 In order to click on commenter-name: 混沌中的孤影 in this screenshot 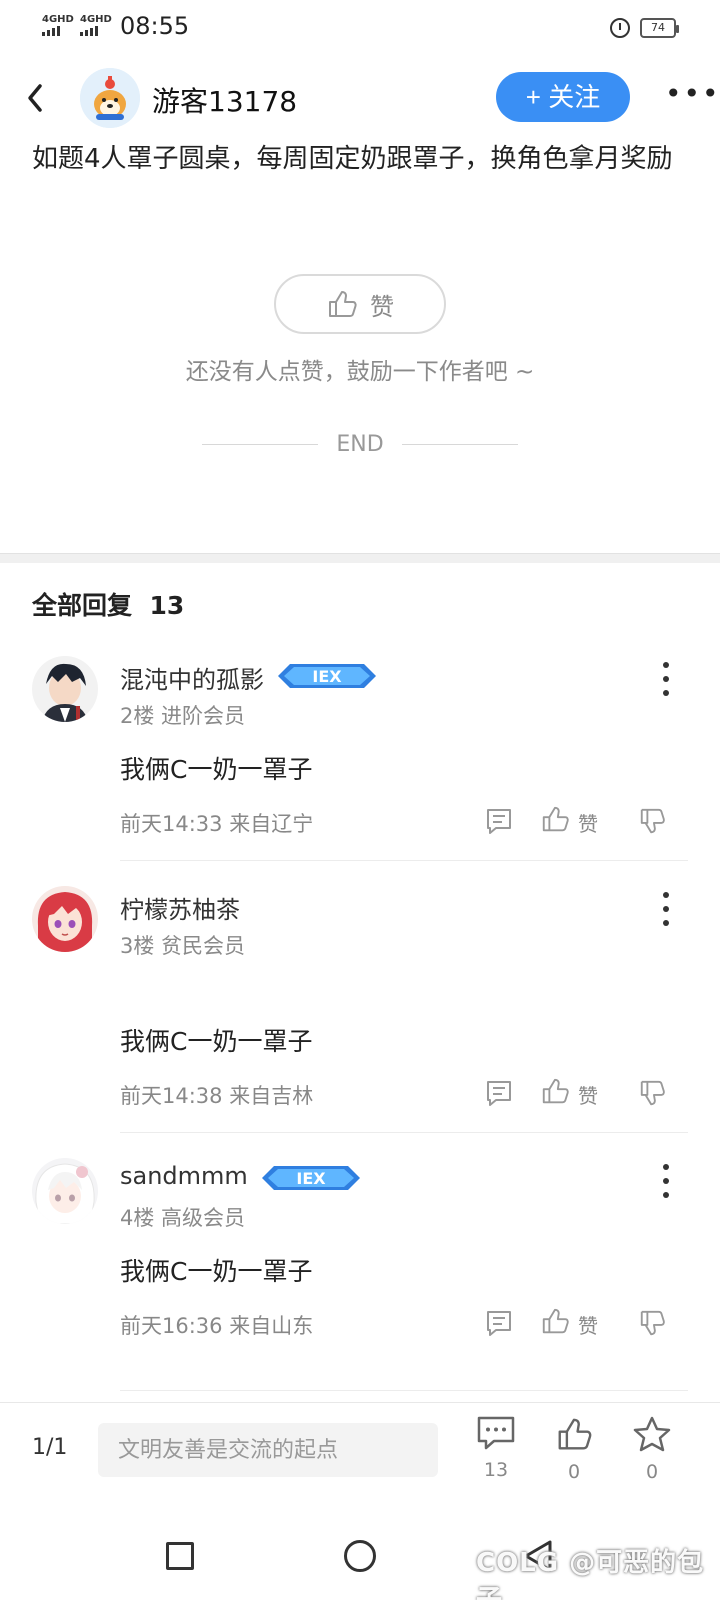, I will do `click(192, 677)`.